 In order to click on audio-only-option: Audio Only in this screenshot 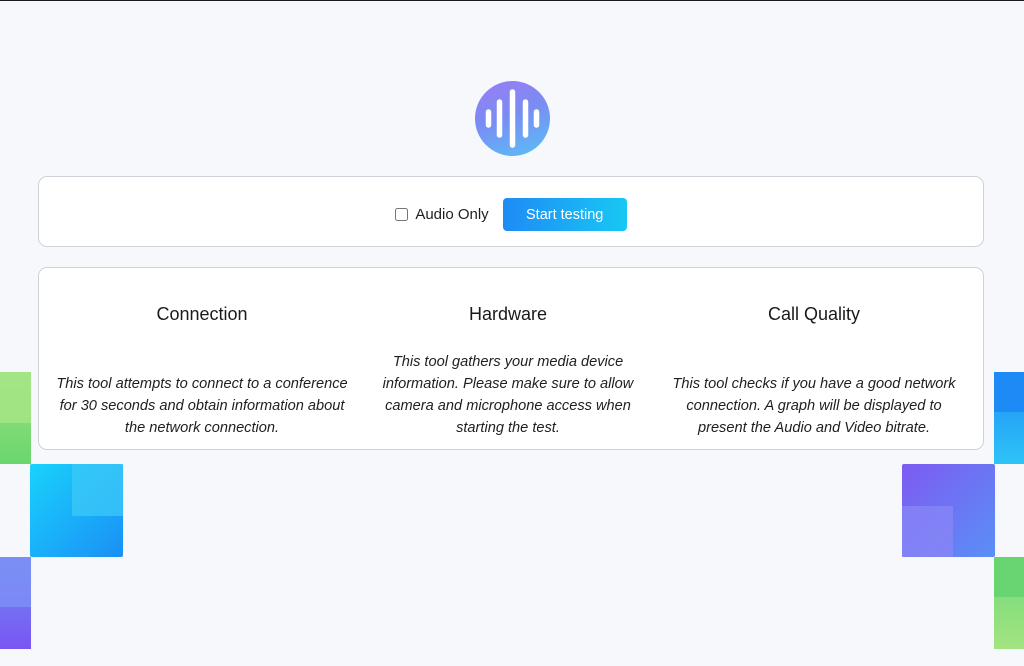, I will do `click(442, 214)`.